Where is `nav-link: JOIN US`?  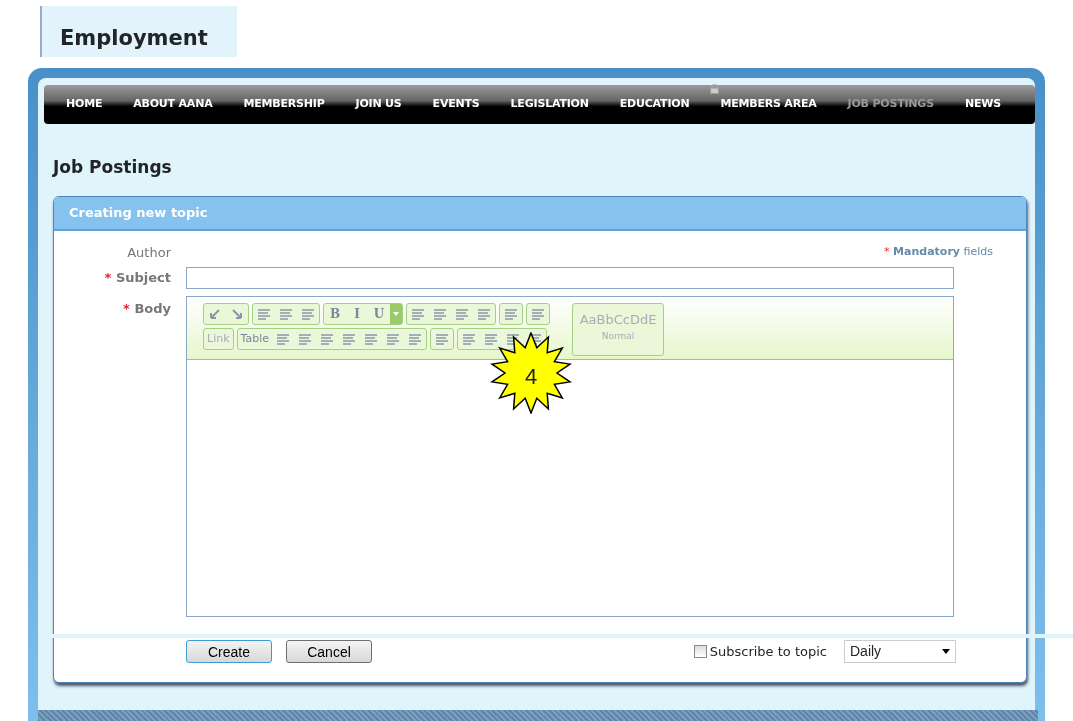
nav-link: JOIN US is located at coordinates (384, 104).